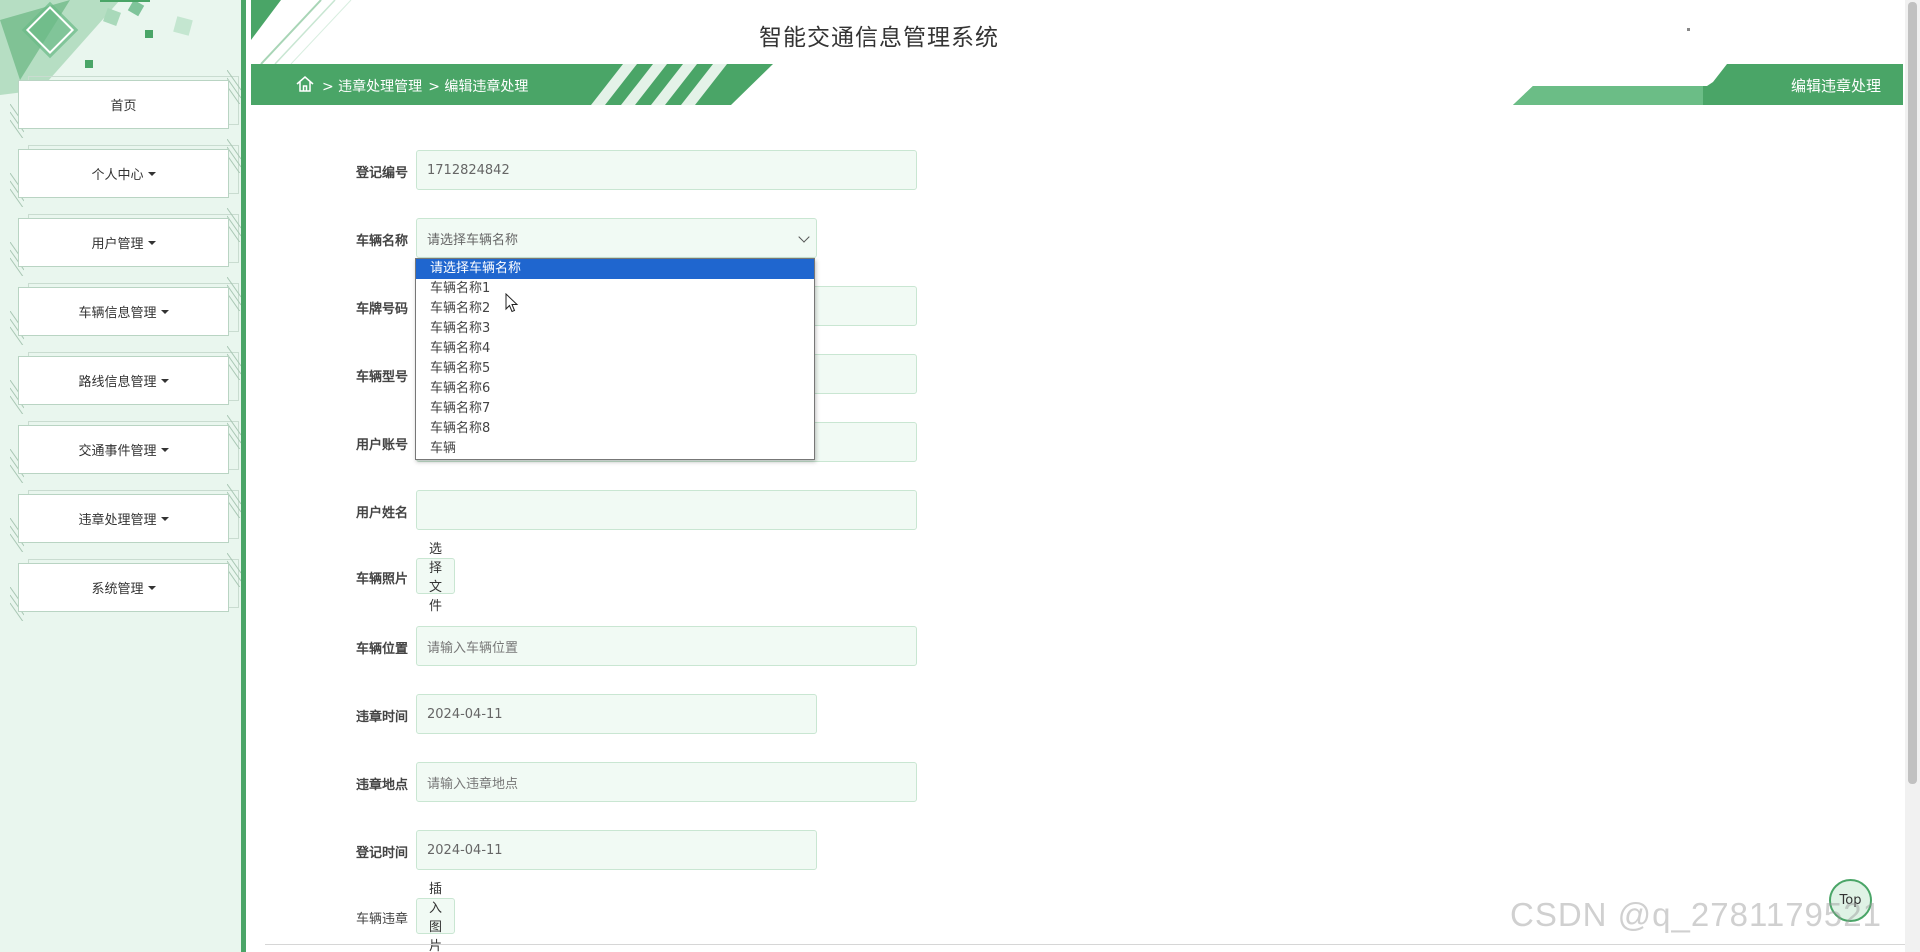  What do you see at coordinates (465, 714) in the screenshot?
I see `violation-time-value: 2024-04-11` at bounding box center [465, 714].